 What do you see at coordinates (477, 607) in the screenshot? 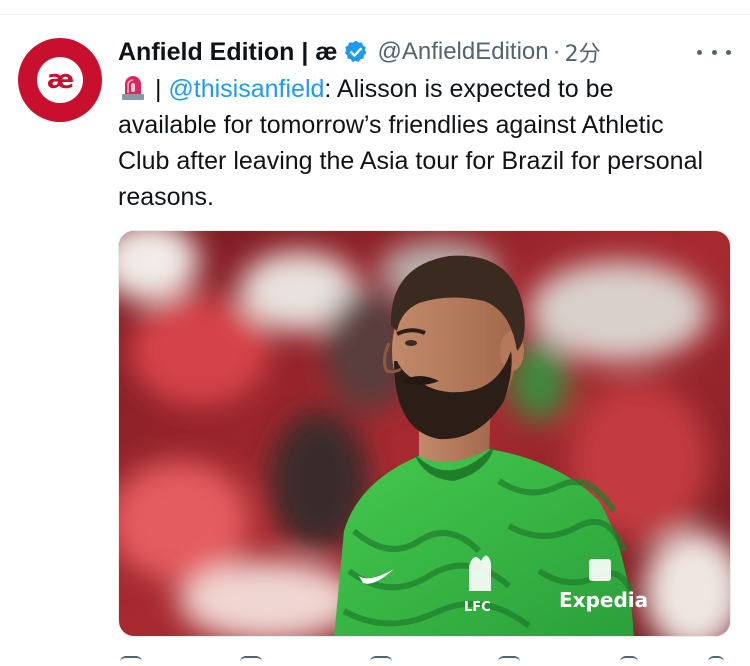
I see `crest-text: LFC` at bounding box center [477, 607].